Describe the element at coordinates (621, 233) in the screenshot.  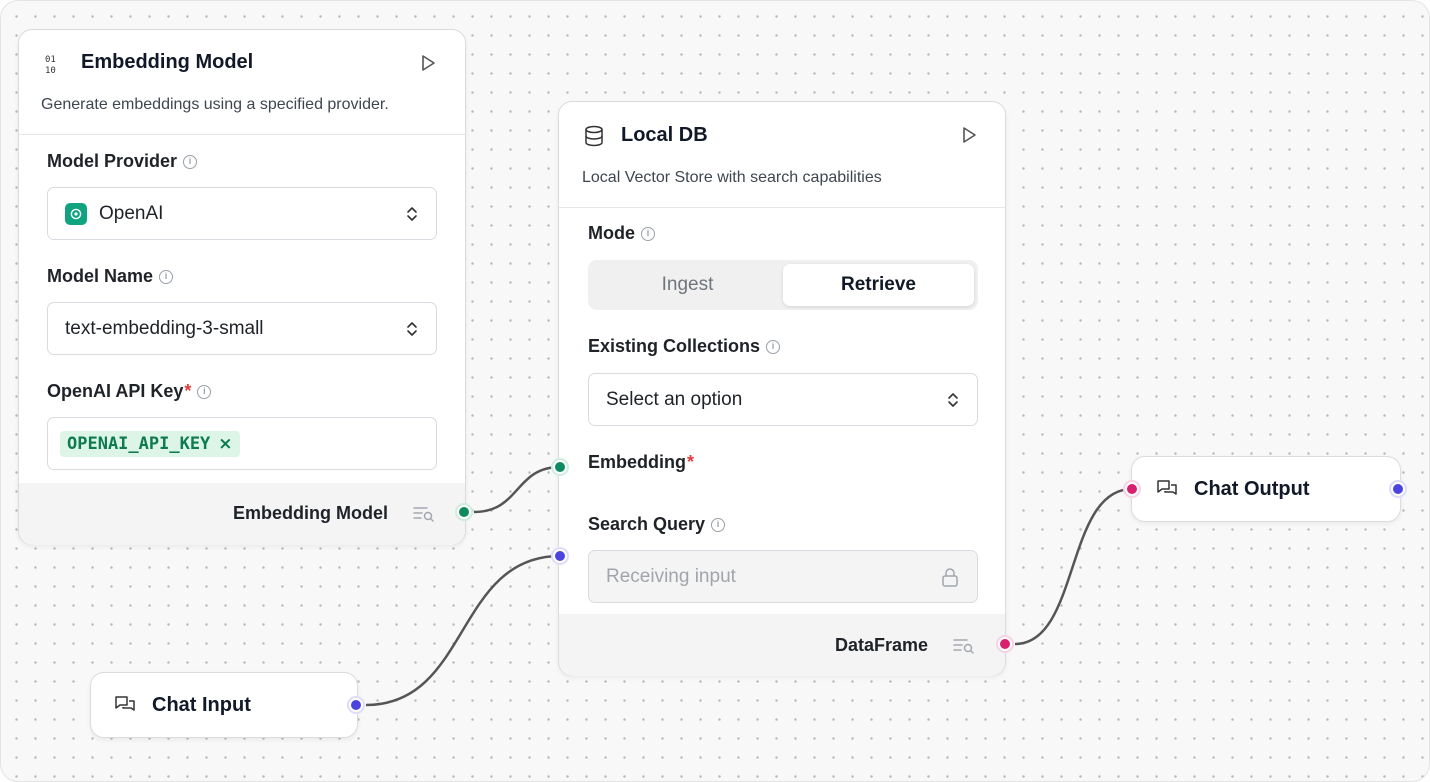
I see `mode-label: Mode i` at that location.